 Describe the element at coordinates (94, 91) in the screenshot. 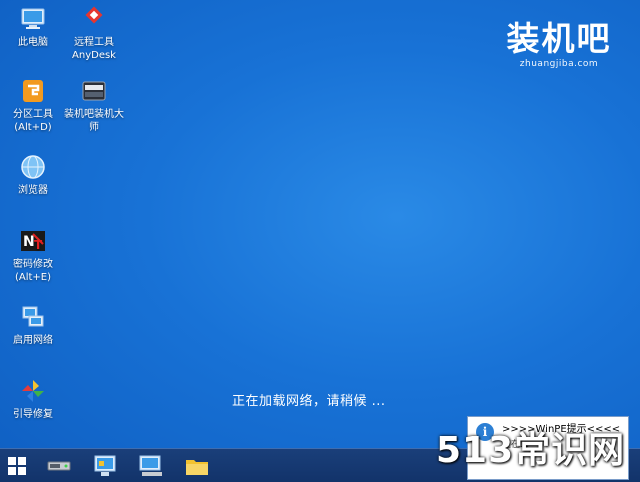

I see `installer-icon` at that location.